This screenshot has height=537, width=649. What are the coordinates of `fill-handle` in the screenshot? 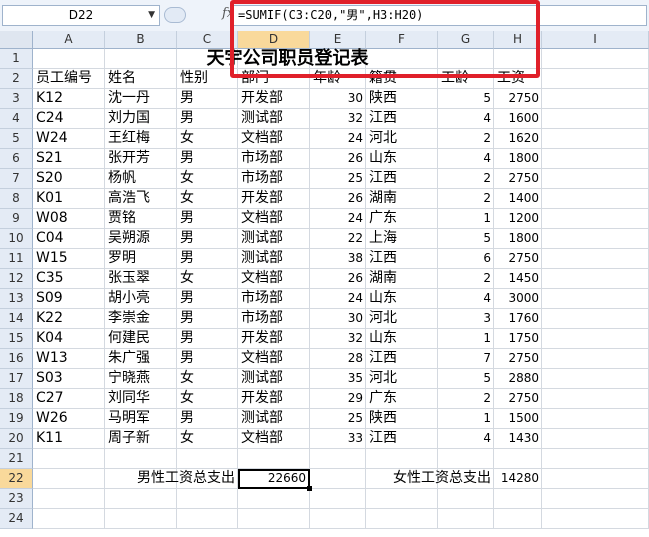 It's located at (309, 488).